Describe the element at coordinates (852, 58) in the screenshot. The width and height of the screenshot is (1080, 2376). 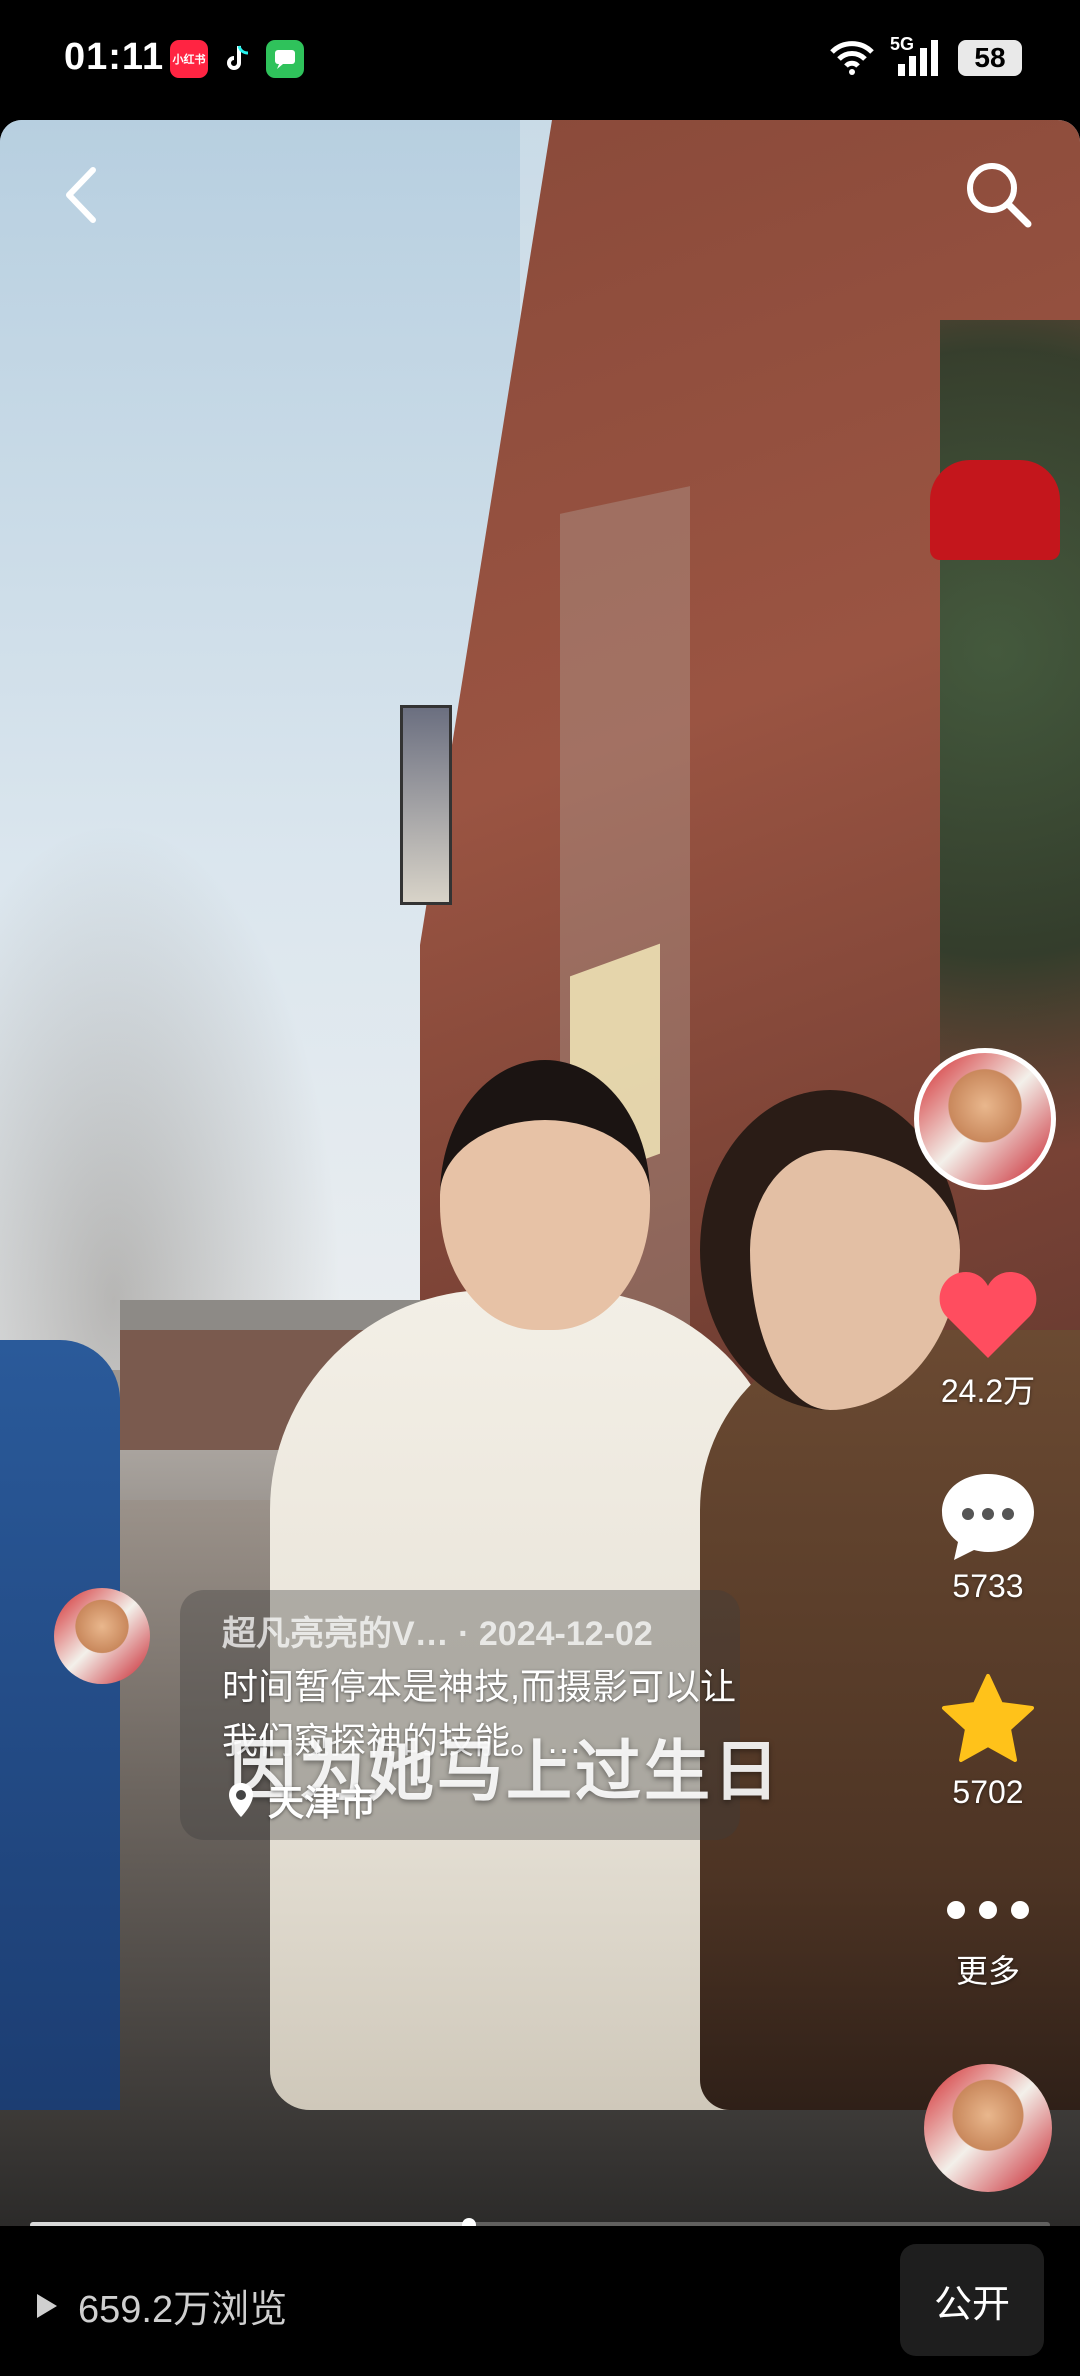
I see `wifi-icon` at that location.